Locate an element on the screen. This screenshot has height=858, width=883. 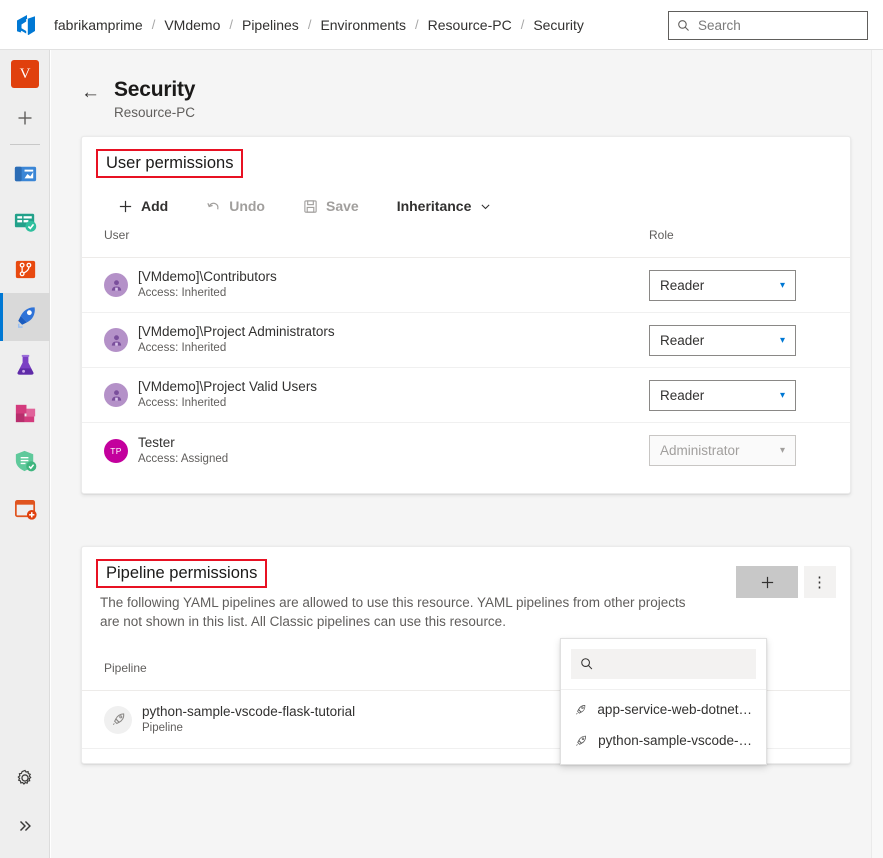
boards-icon is located at coordinates (25, 222).